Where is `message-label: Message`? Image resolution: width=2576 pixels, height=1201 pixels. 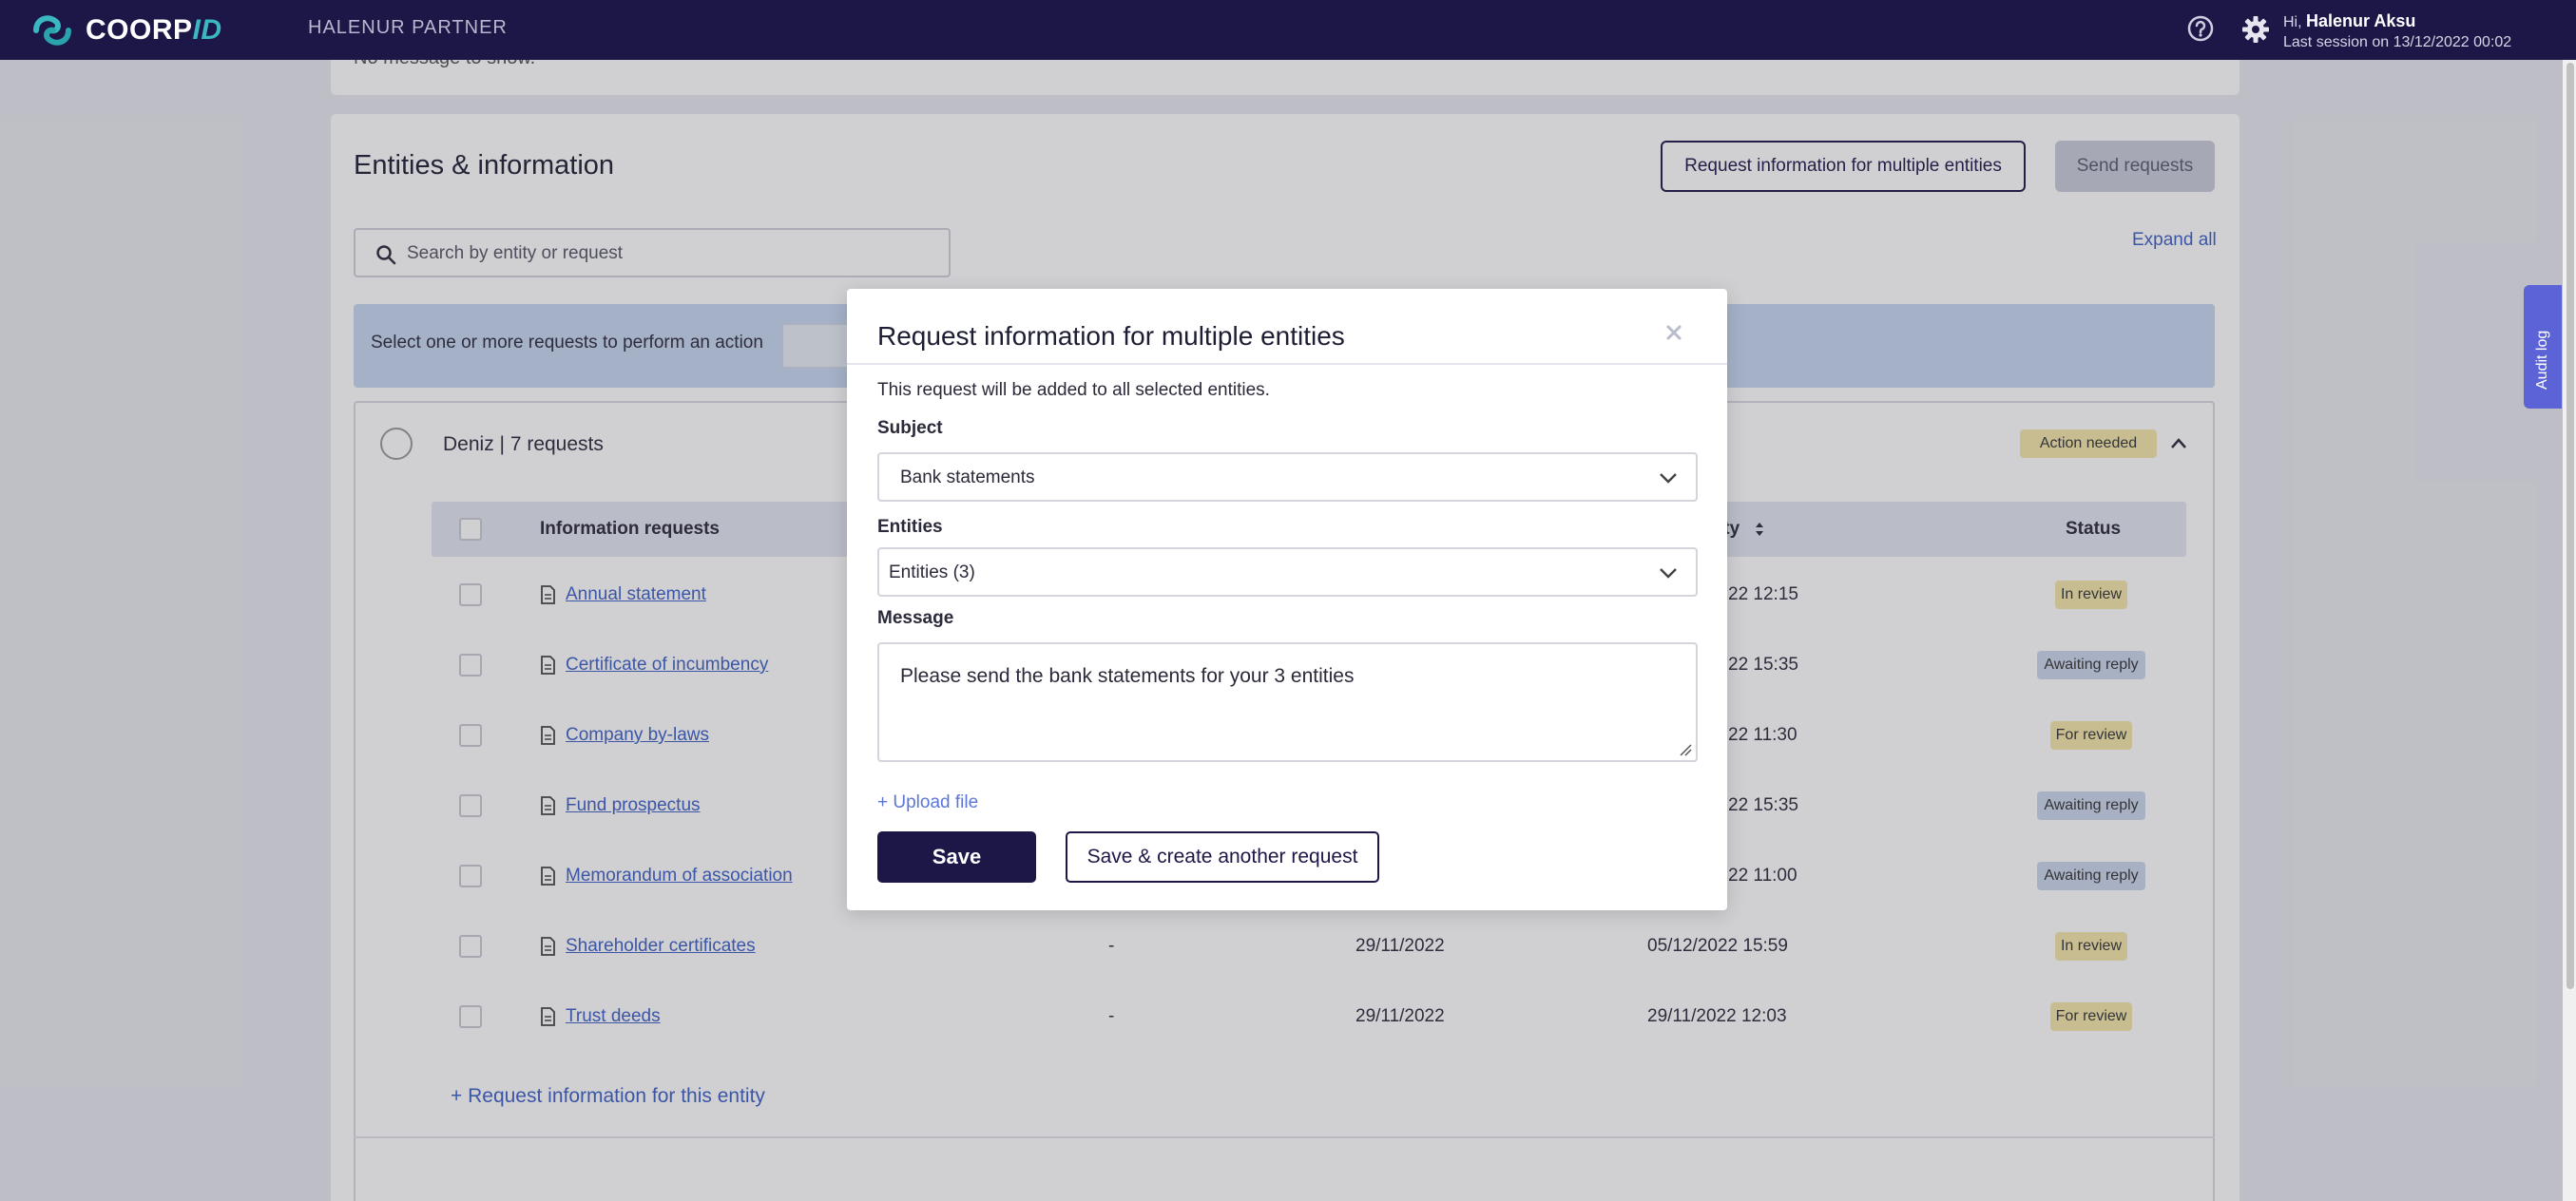 message-label: Message is located at coordinates (915, 618).